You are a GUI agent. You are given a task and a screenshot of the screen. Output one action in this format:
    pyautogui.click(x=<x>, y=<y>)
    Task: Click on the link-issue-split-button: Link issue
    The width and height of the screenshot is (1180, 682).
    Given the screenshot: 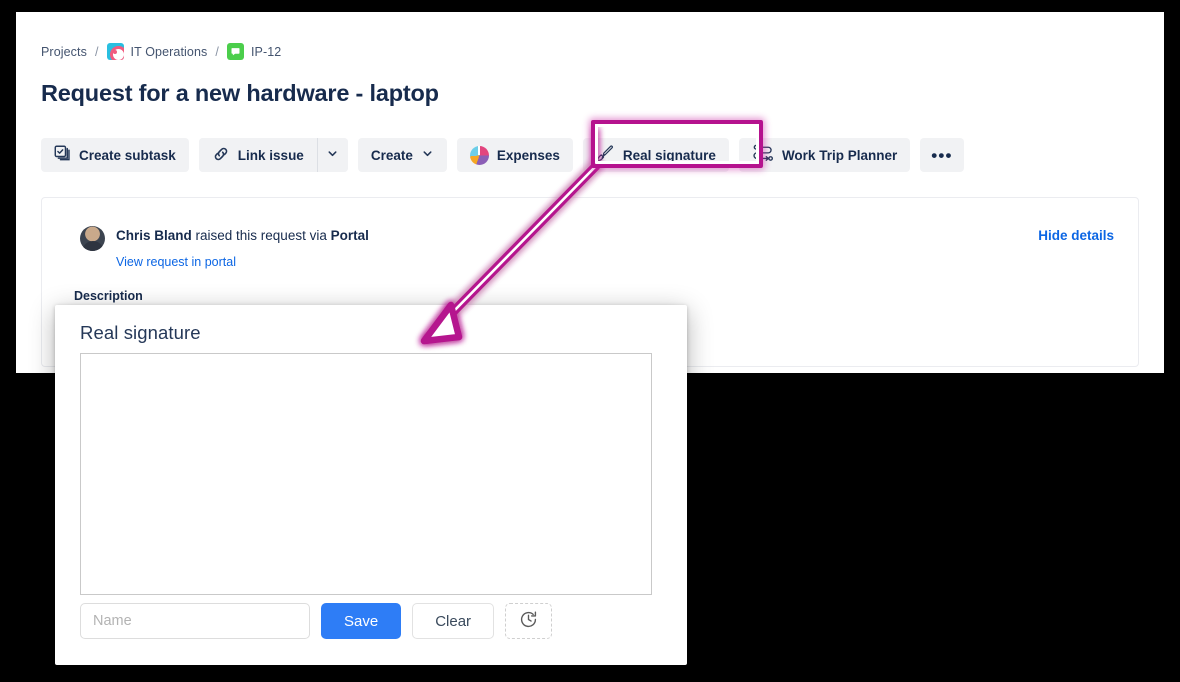 What is the action you would take?
    pyautogui.click(x=273, y=155)
    